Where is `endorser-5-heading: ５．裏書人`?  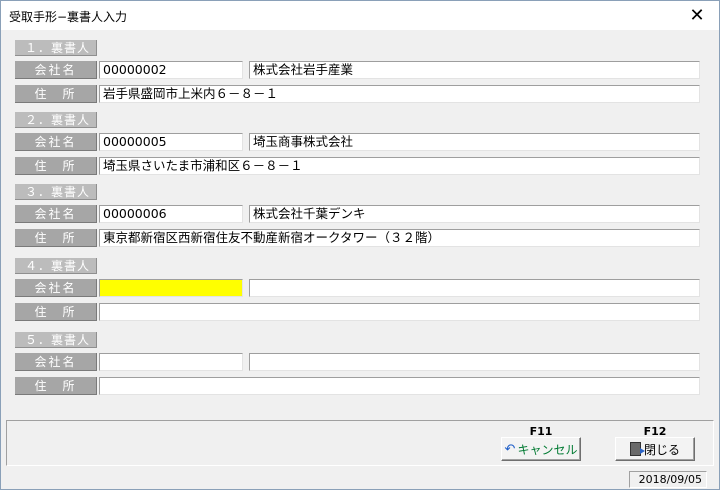
endorser-5-heading: ５．裏書人 is located at coordinates (56, 340).